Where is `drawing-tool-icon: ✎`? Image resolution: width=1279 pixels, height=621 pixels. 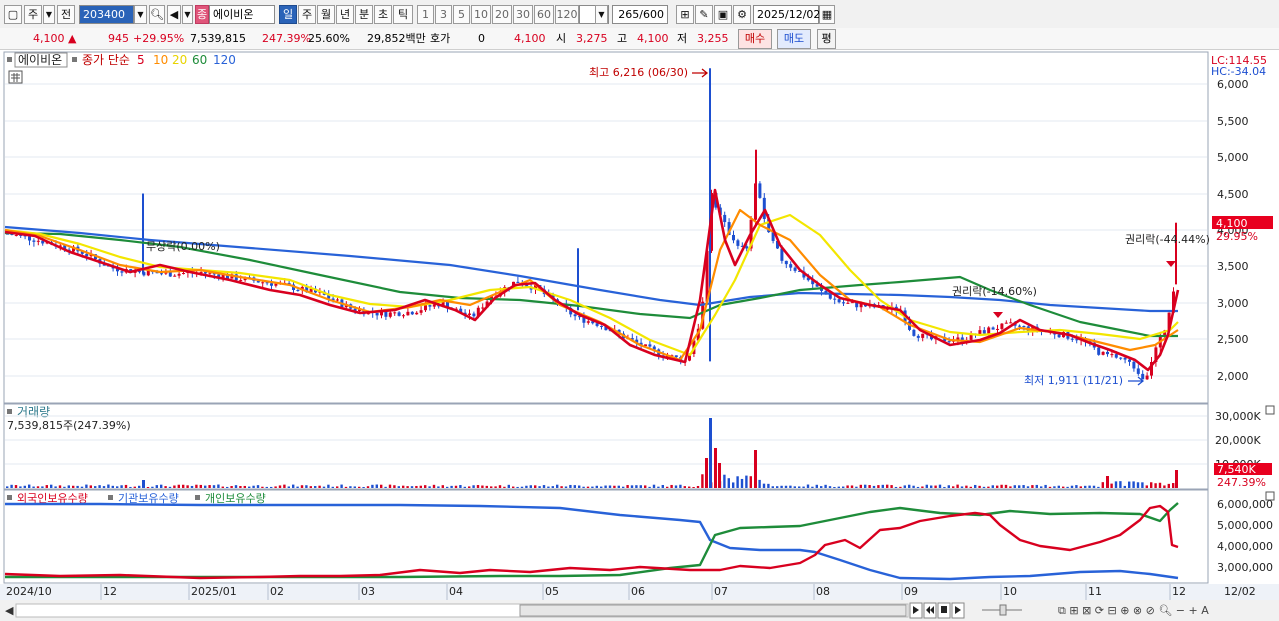 drawing-tool-icon: ✎ is located at coordinates (704, 14).